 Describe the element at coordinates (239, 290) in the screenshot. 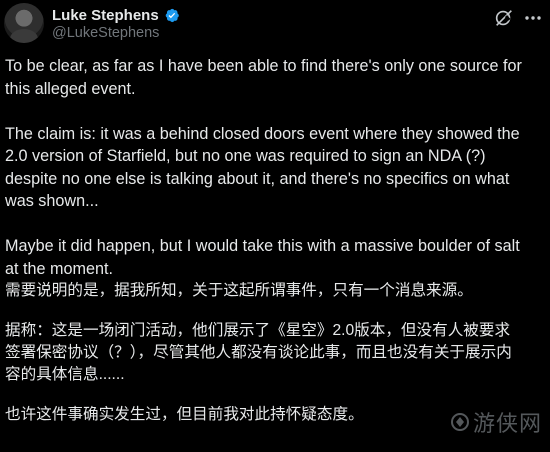

I see `translation-text-line: 需要说明的是，据我所知，关于这起所谓事件，只有一个消息来源。` at that location.